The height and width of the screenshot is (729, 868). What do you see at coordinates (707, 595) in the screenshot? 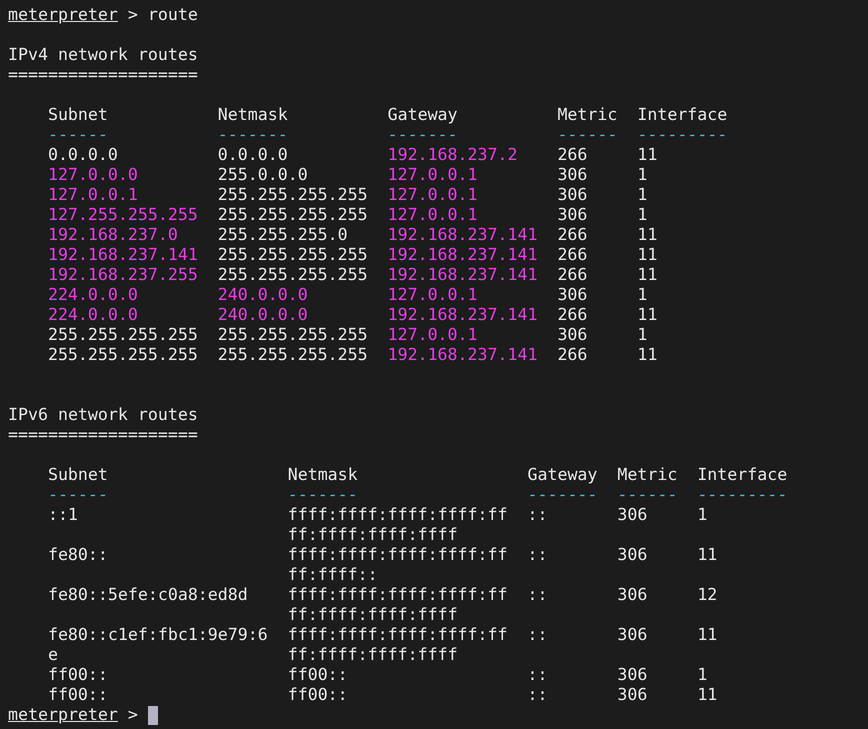
I see `table-cell-text: 12` at bounding box center [707, 595].